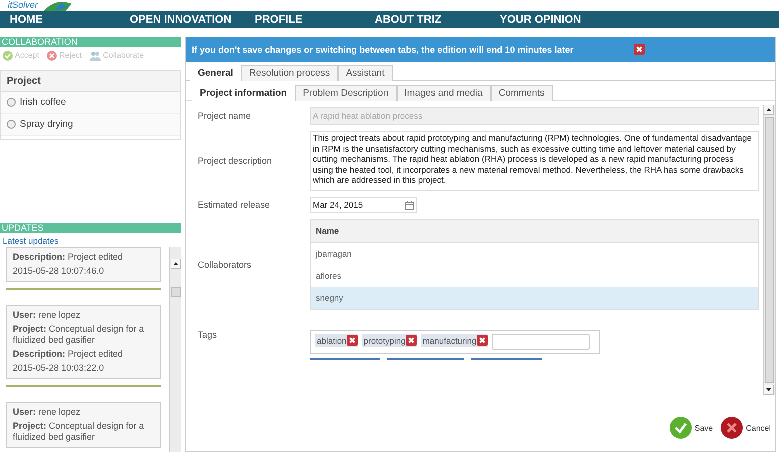  Describe the element at coordinates (90, 81) in the screenshot. I see `panel-header: Project` at that location.